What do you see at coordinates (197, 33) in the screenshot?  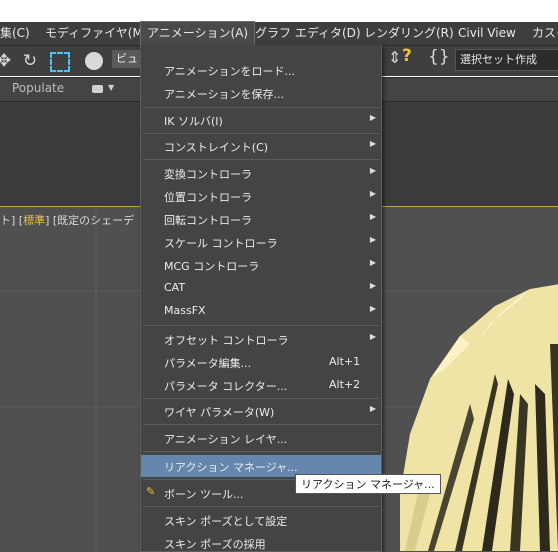 I see `menu-animation: アニメーション(A)` at bounding box center [197, 33].